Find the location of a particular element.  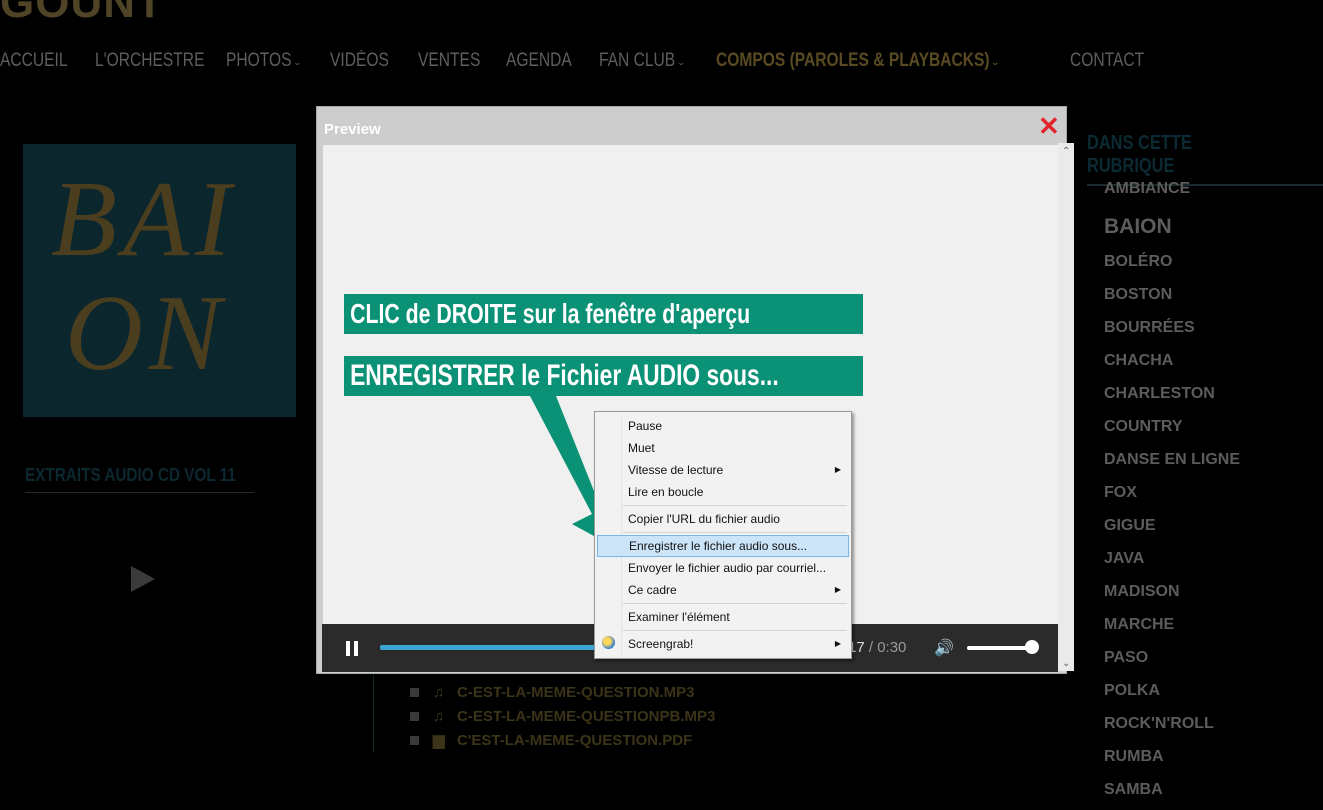

play-icon is located at coordinates (143, 579).